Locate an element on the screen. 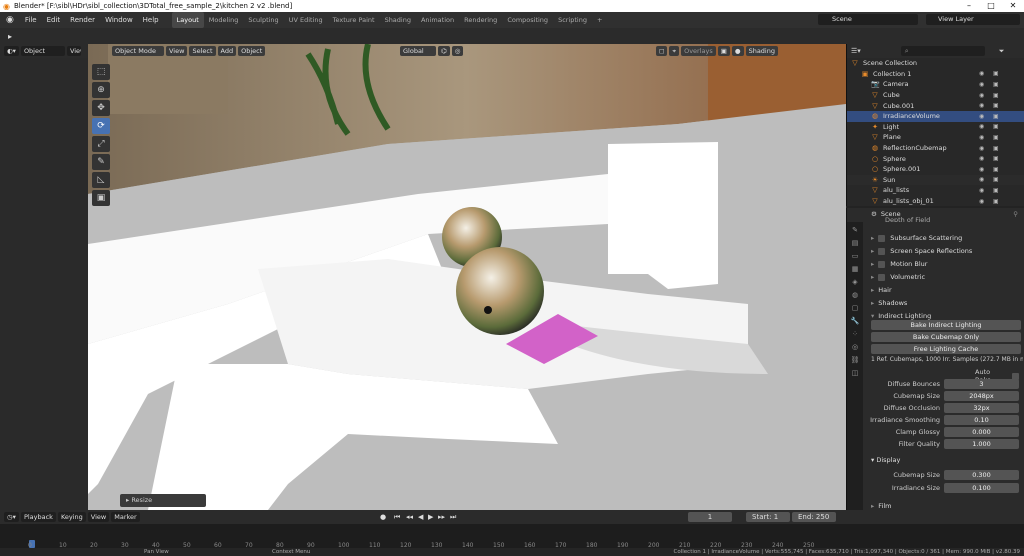 The height and width of the screenshot is (556, 1024). select-box-tool-icon: ⬚ is located at coordinates (101, 72).